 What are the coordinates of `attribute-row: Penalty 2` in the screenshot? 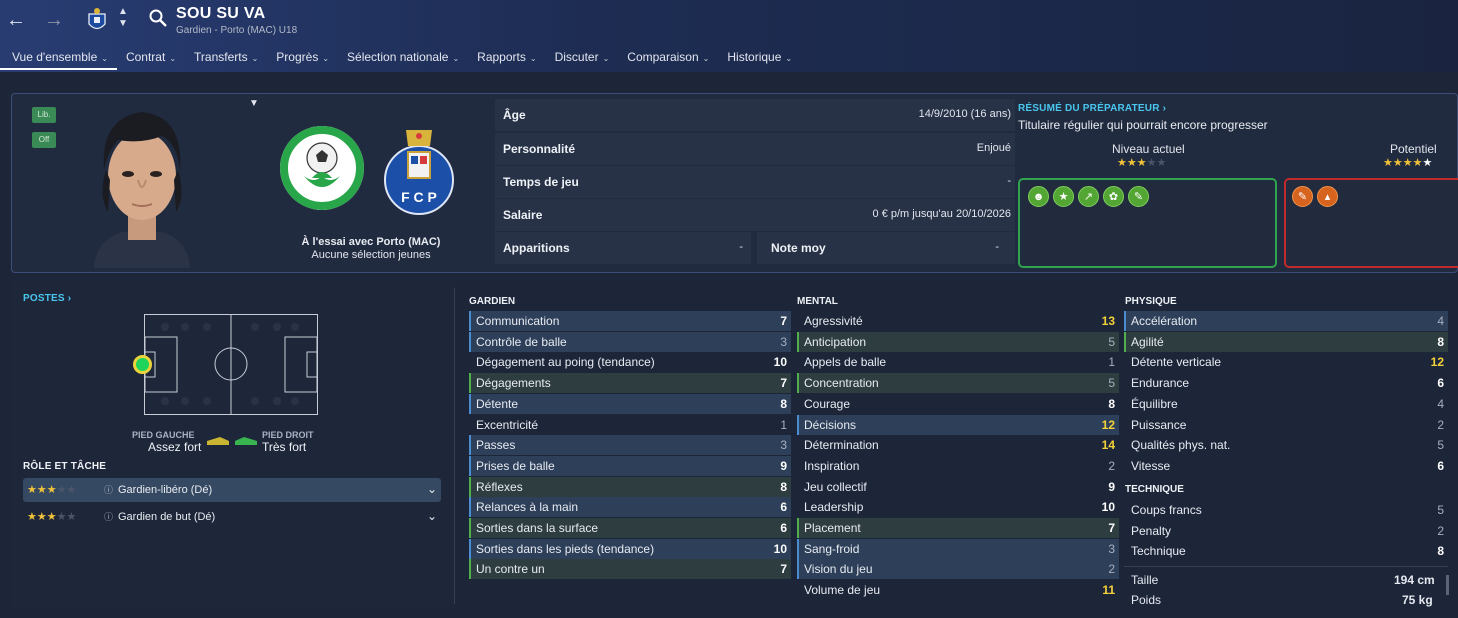 It's located at (1286, 531).